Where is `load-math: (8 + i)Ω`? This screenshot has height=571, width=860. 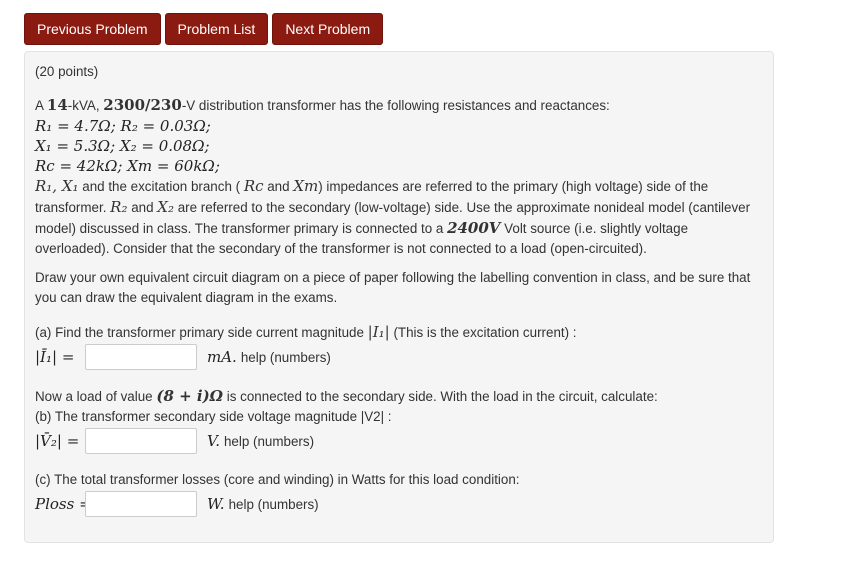
load-math: (8 + i)Ω is located at coordinates (190, 396).